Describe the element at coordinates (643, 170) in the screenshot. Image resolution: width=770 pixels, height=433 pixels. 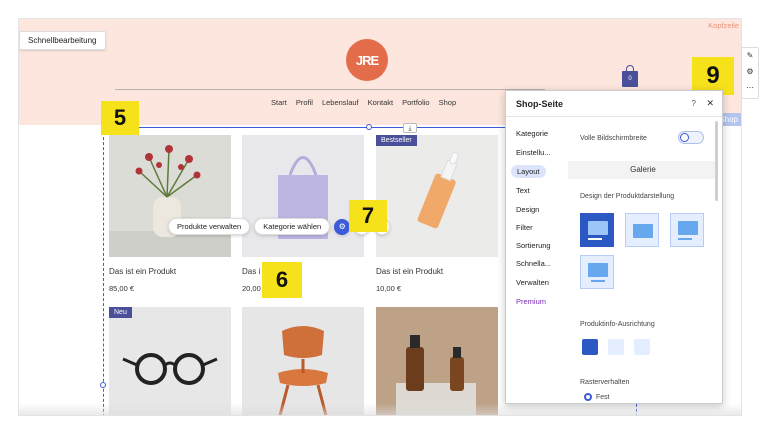
I see `gallery-section-header: Galerie` at that location.